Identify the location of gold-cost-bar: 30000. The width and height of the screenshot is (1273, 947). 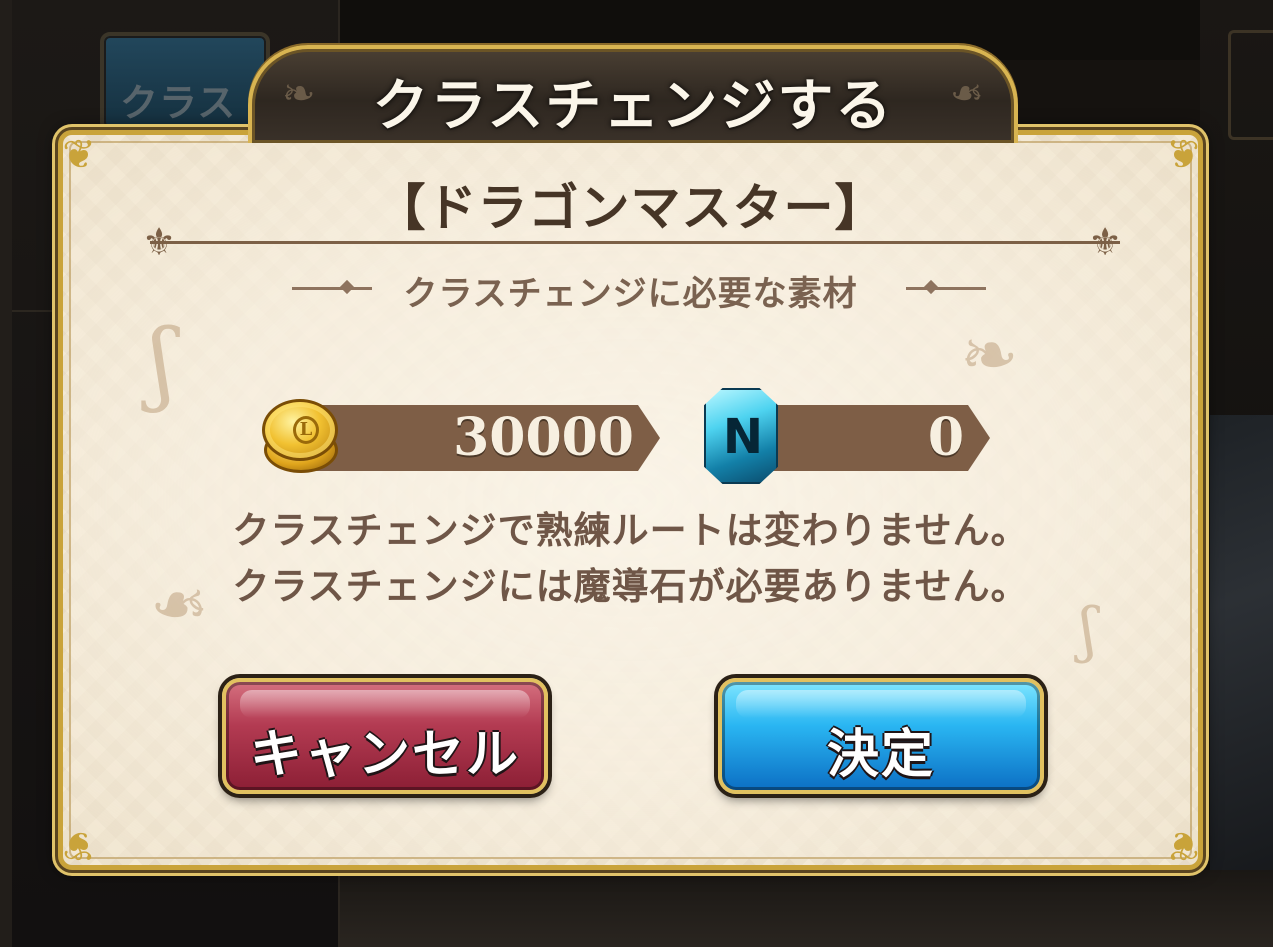
(479, 438).